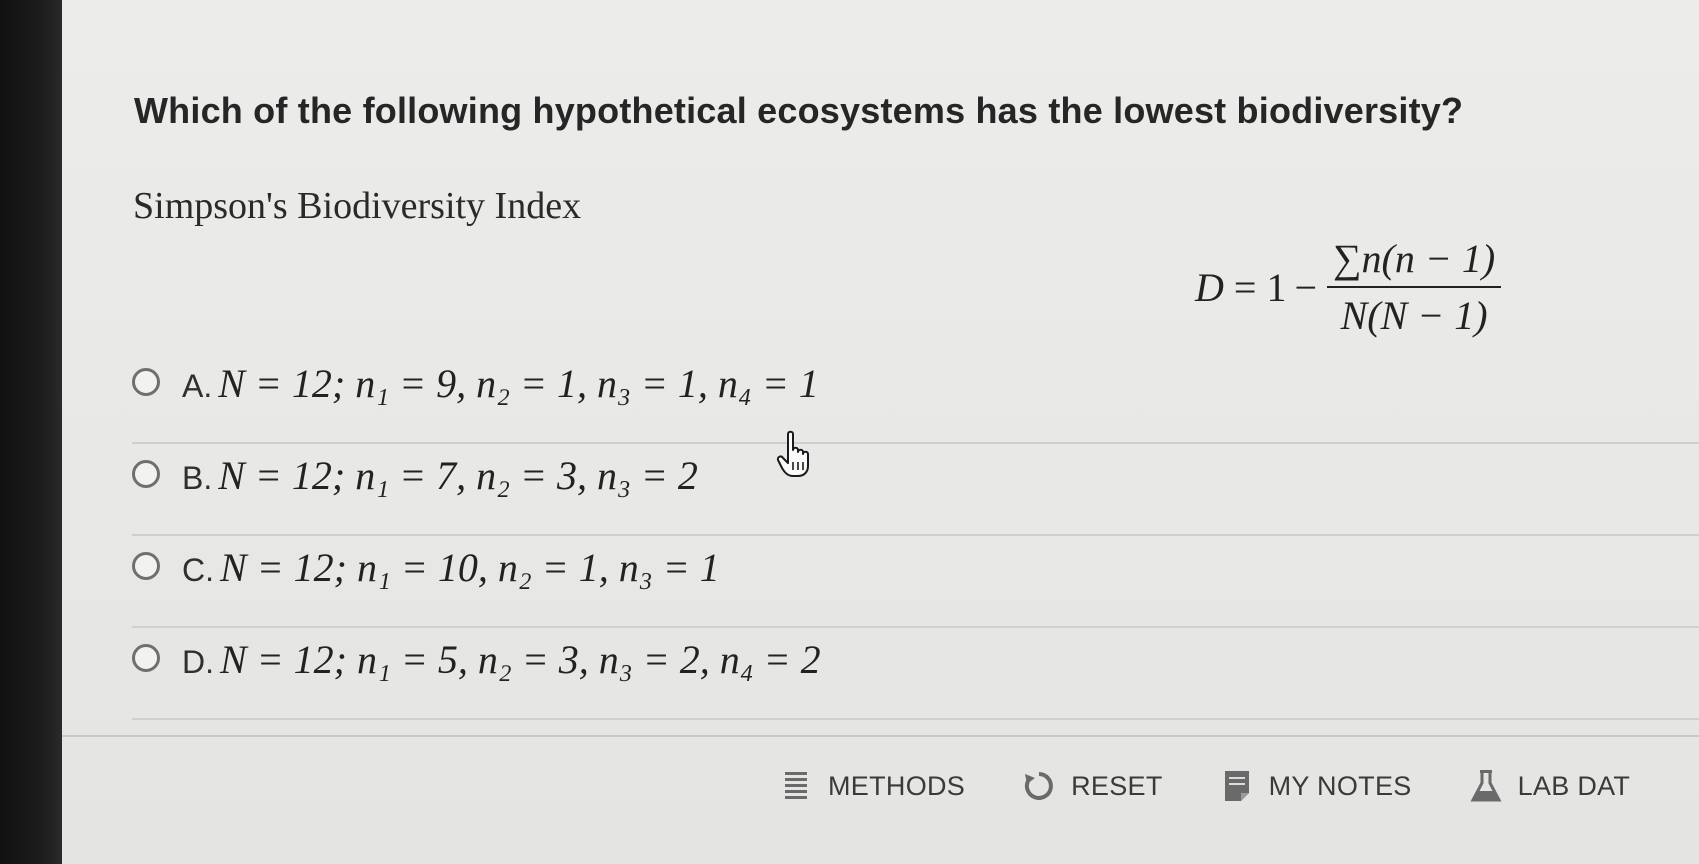 This screenshot has height=864, width=1699. Describe the element at coordinates (1117, 785) in the screenshot. I see `reset-label: RESET` at that location.